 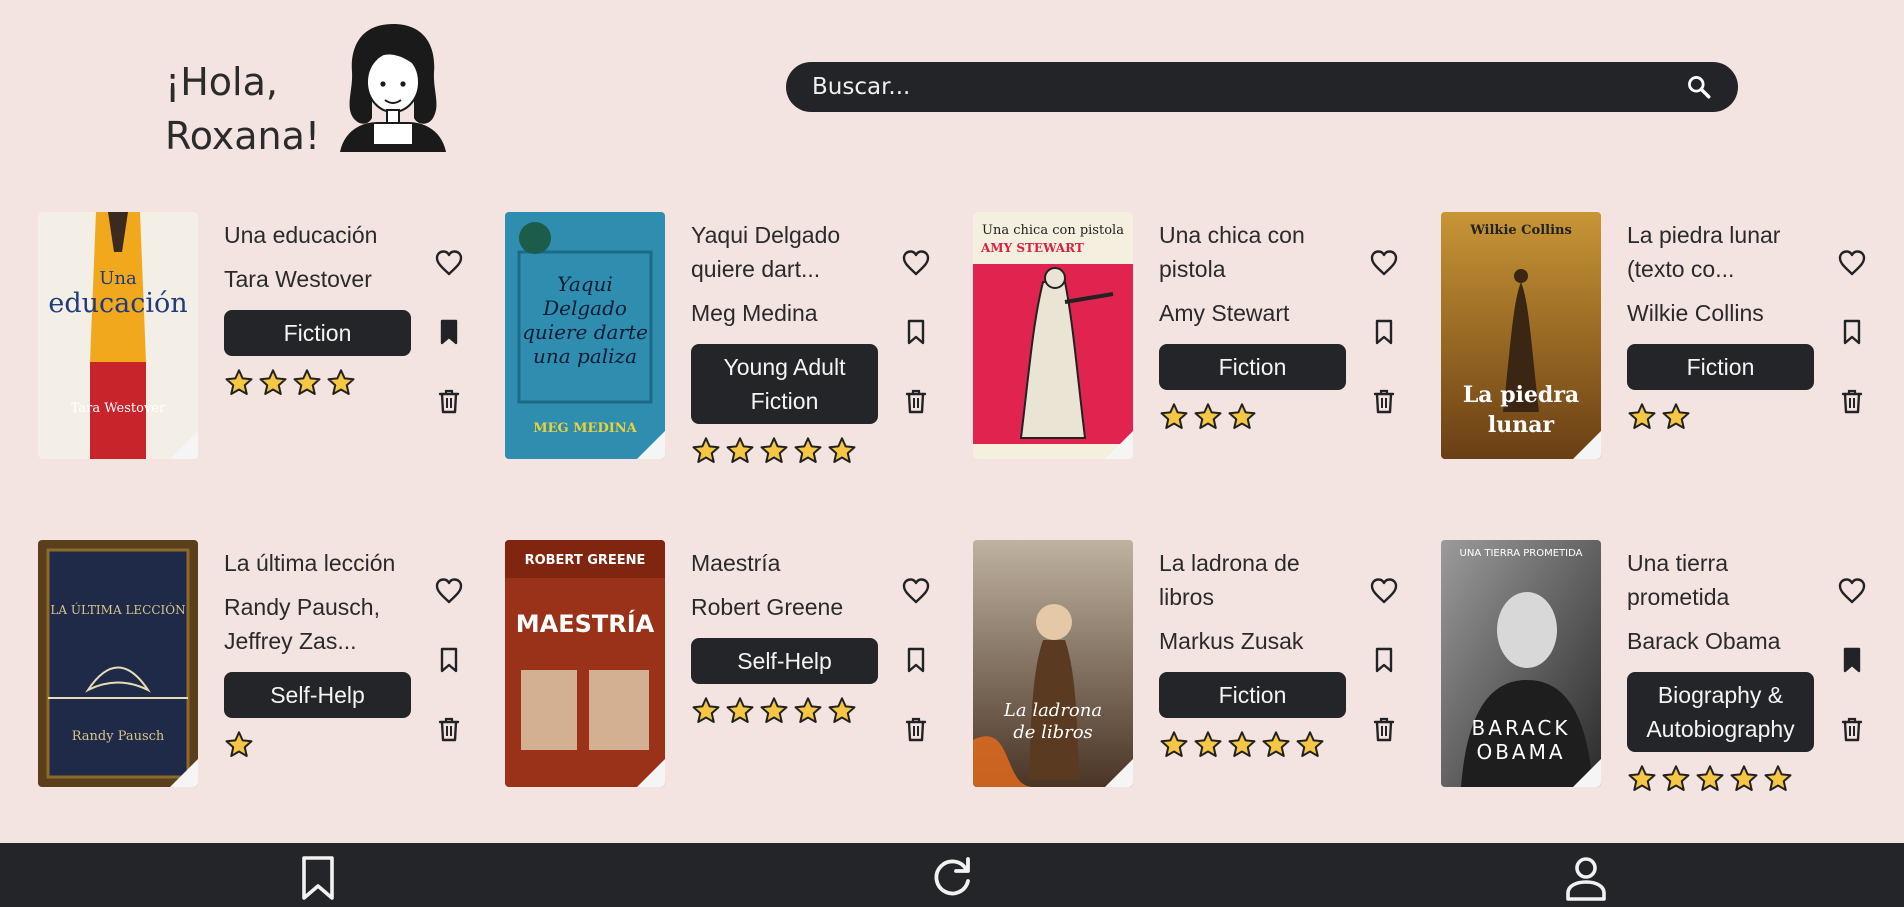 I want to click on book-cover-image: LA ÚLTIMA LECCIÓN Randy Pausch, so click(x=118, y=663).